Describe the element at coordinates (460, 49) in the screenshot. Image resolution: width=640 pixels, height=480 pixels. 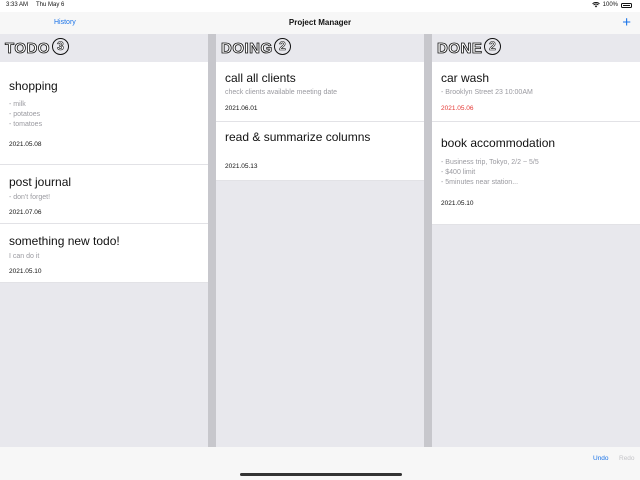
I see `column-title: DONE` at that location.